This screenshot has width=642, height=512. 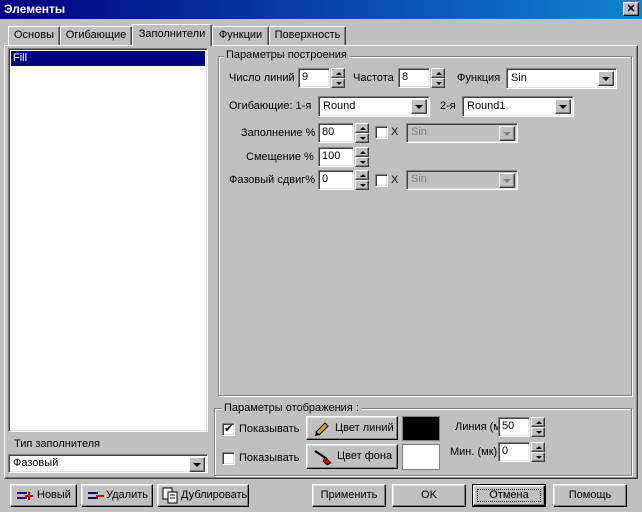 I want to click on tab-envelopes: Огибающие, so click(x=96, y=35).